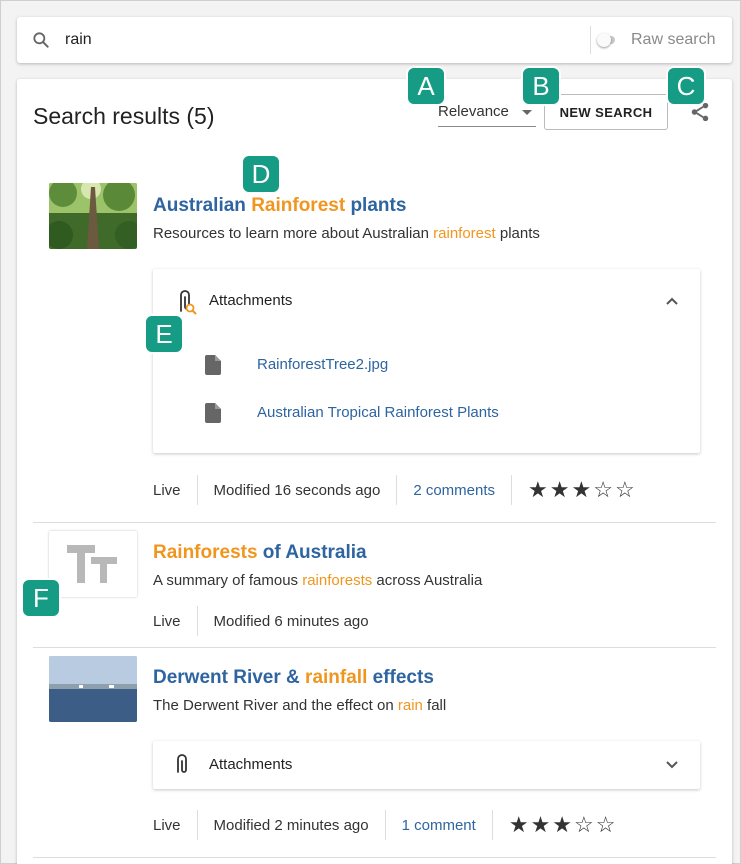 This screenshot has height=864, width=741. What do you see at coordinates (298, 205) in the screenshot?
I see `title-highlight: Rainforest` at bounding box center [298, 205].